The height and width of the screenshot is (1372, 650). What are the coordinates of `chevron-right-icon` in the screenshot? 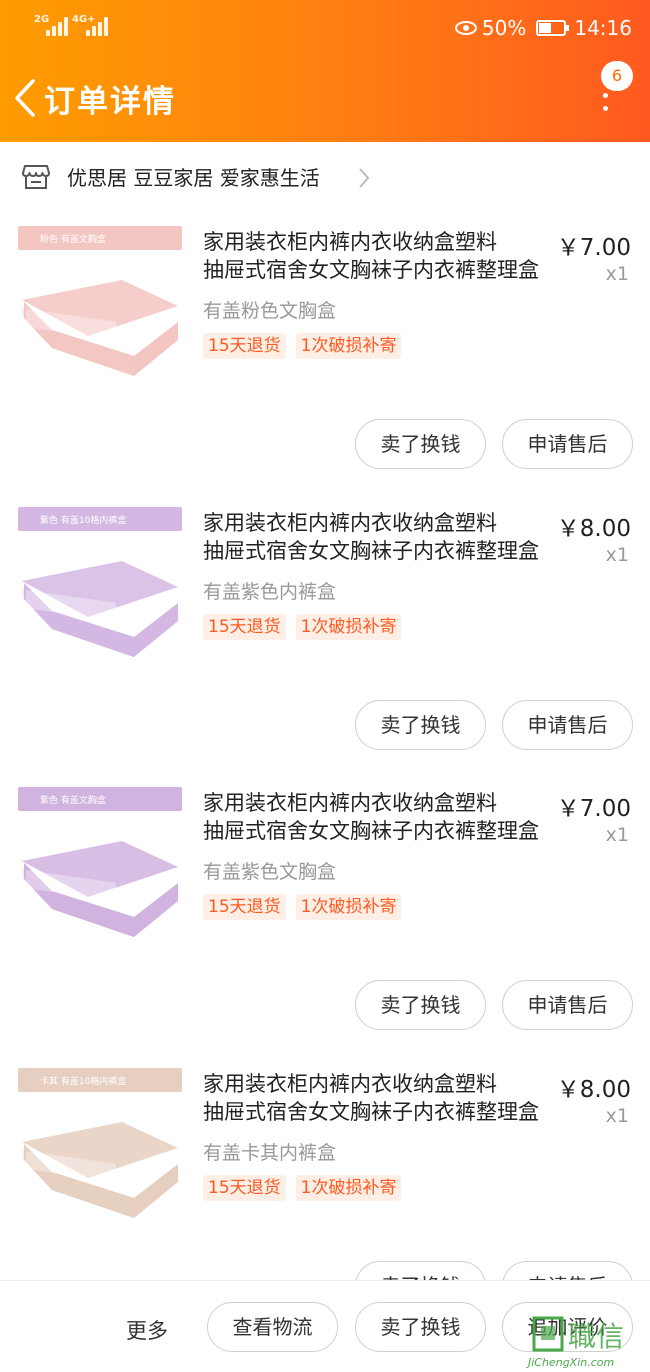 It's located at (364, 178).